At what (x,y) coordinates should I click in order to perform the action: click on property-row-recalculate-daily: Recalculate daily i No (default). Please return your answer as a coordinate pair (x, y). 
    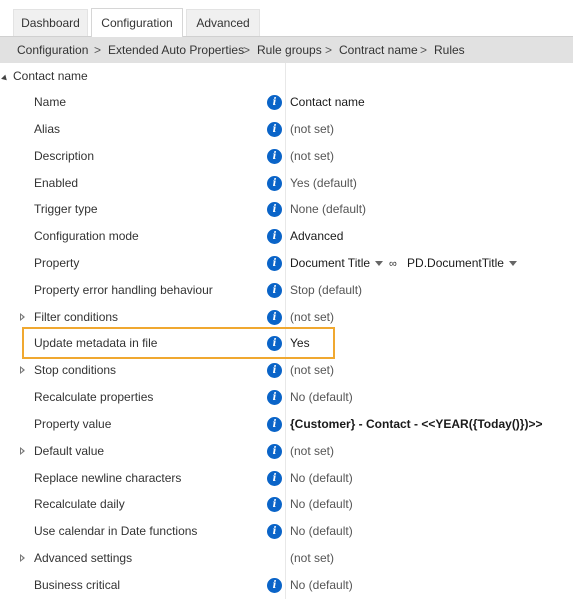
    Looking at the image, I should click on (286, 504).